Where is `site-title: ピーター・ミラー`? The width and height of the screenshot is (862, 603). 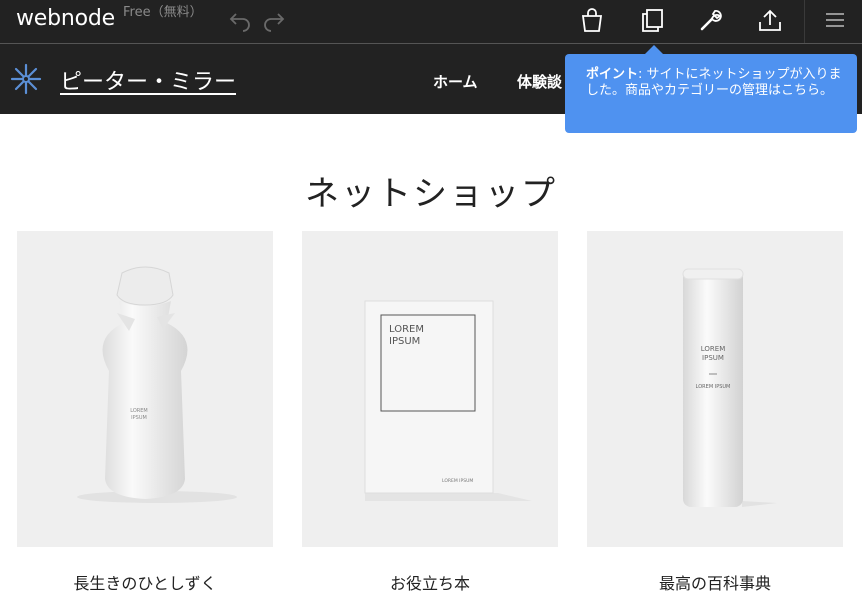 site-title: ピーター・ミラー is located at coordinates (148, 80).